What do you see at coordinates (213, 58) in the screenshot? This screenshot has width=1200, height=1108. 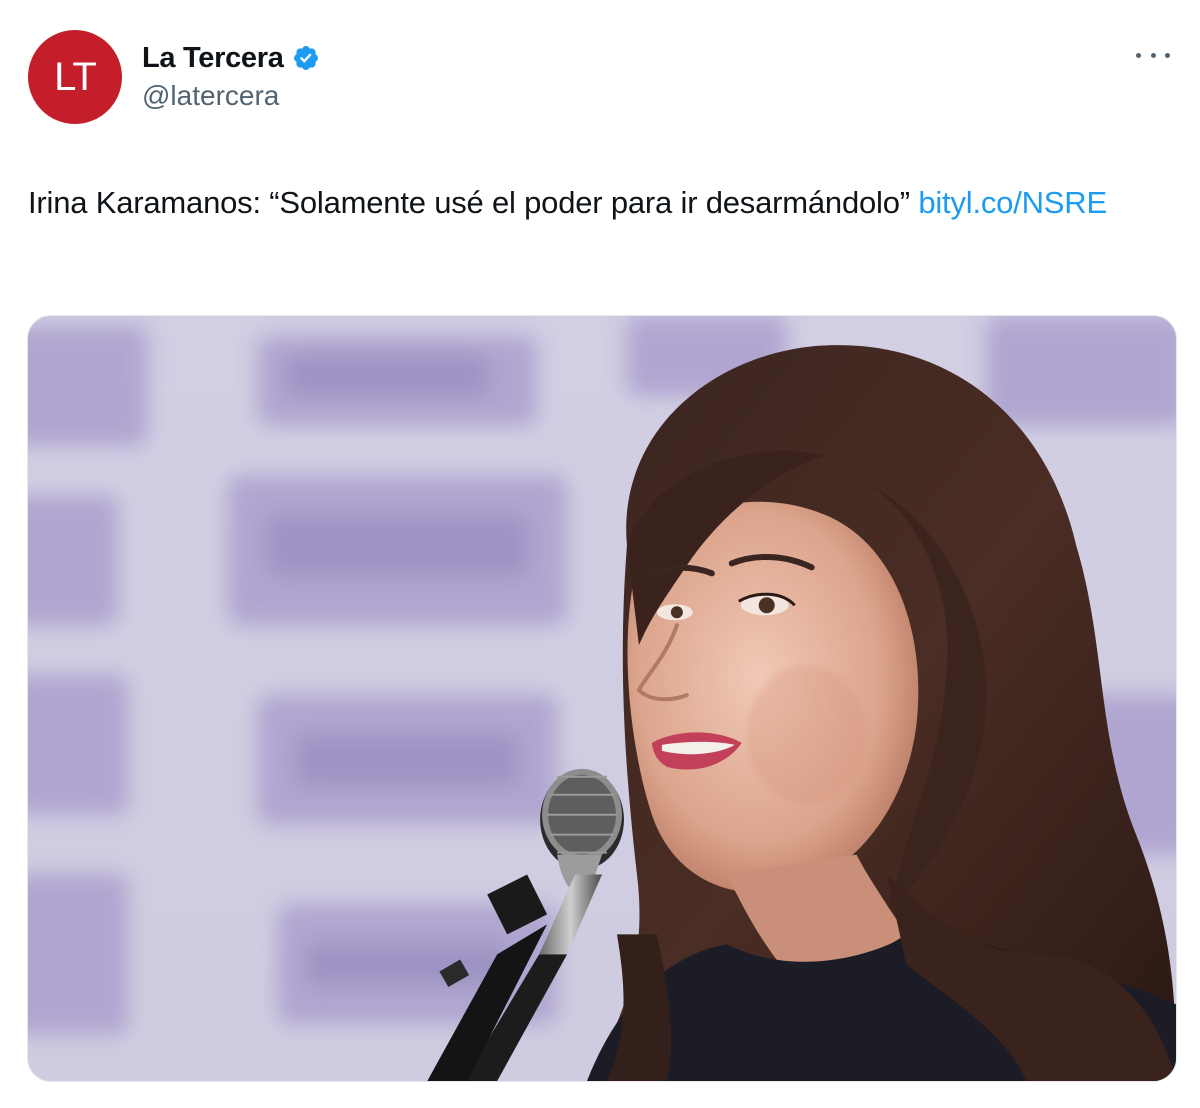 I see `display-name: La Tercera` at bounding box center [213, 58].